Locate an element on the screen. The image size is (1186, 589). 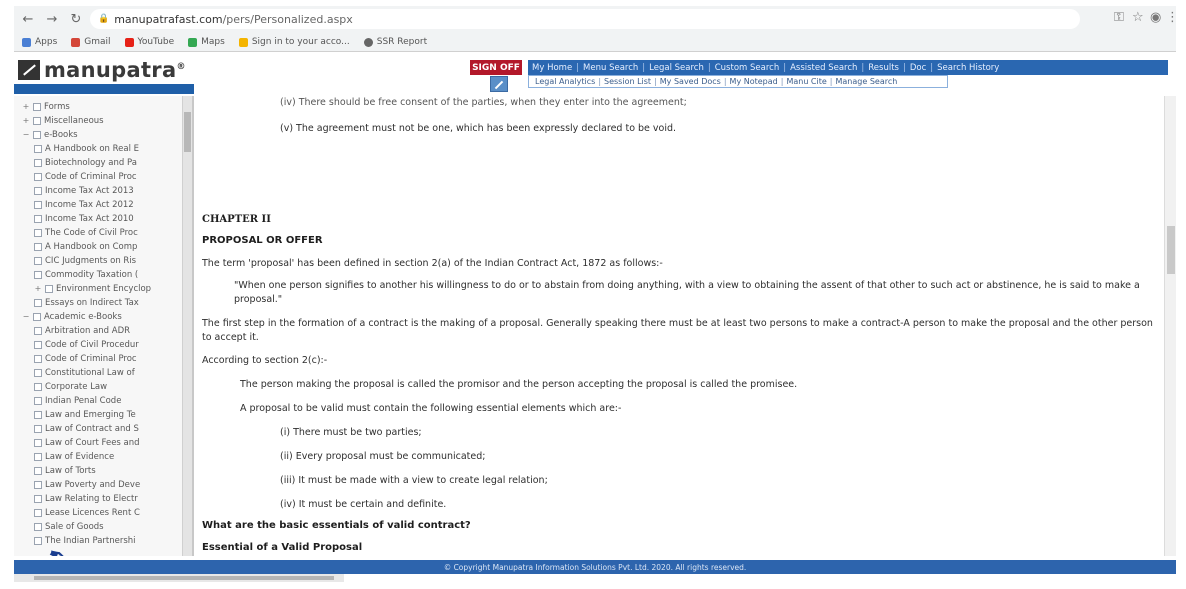
subnav-manu-cite: Manu Cite is located at coordinates (806, 81).